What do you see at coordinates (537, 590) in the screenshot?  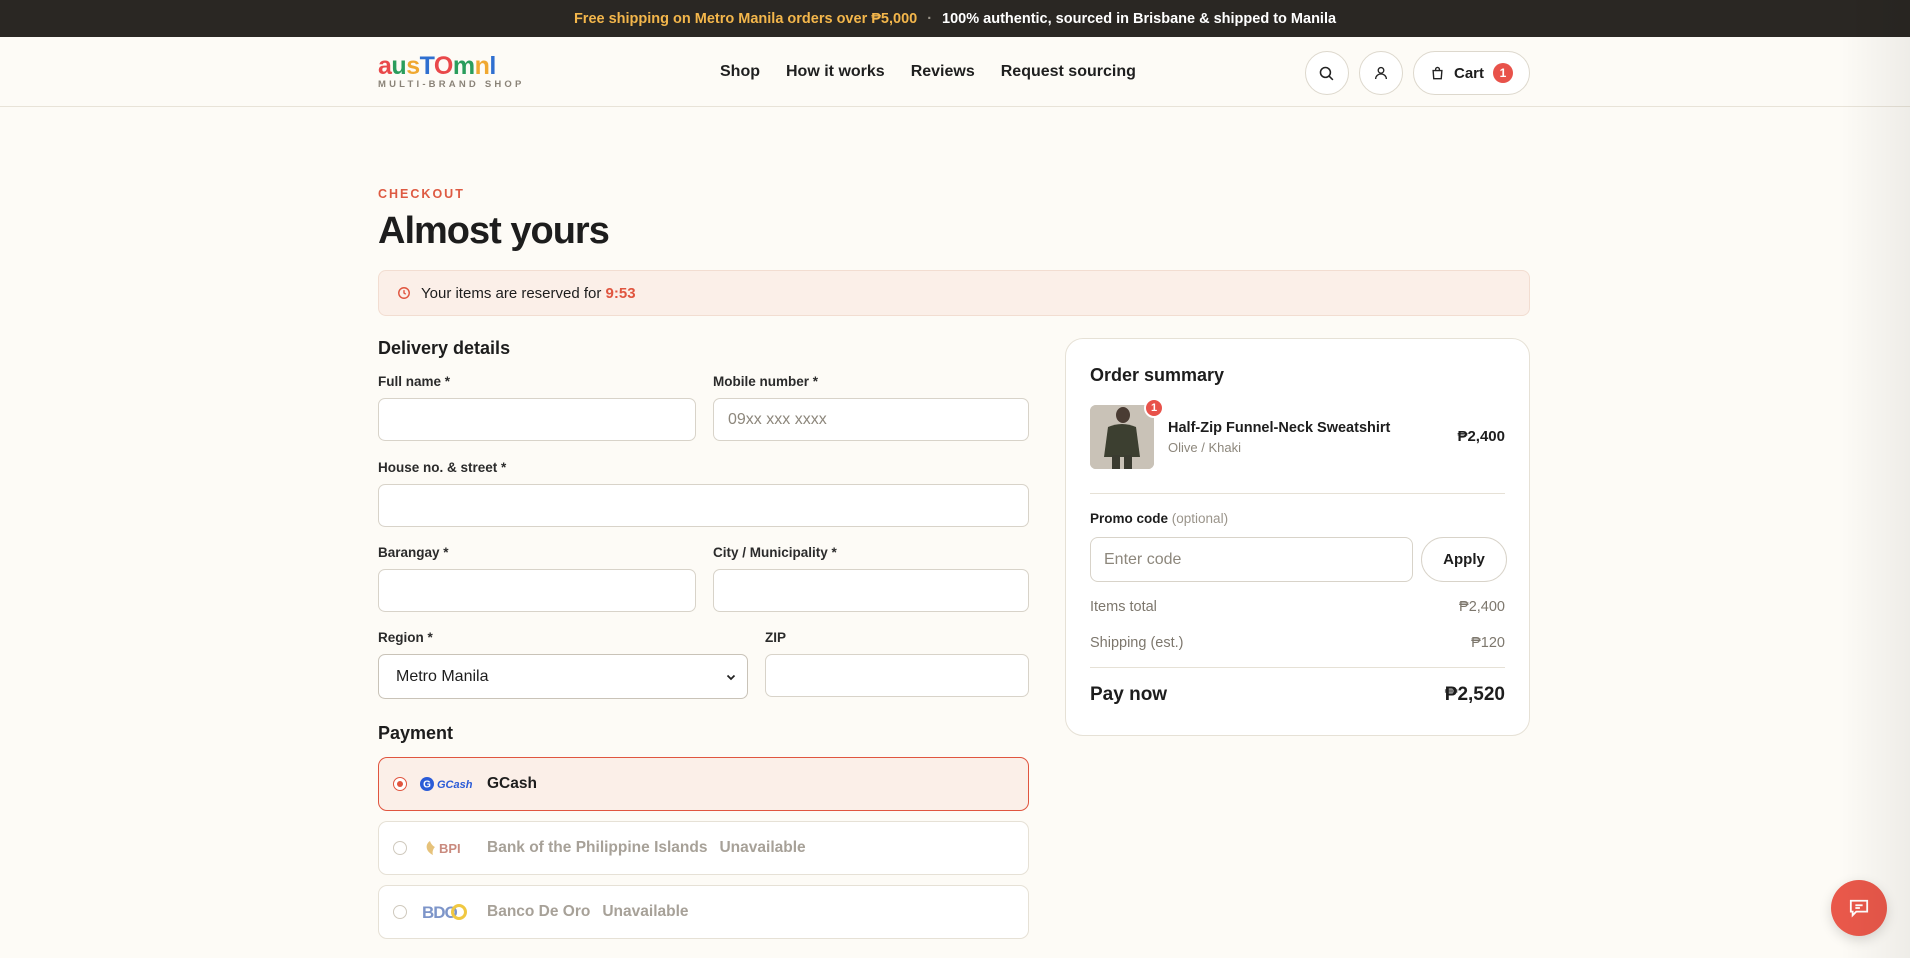 I see `barangay-input` at bounding box center [537, 590].